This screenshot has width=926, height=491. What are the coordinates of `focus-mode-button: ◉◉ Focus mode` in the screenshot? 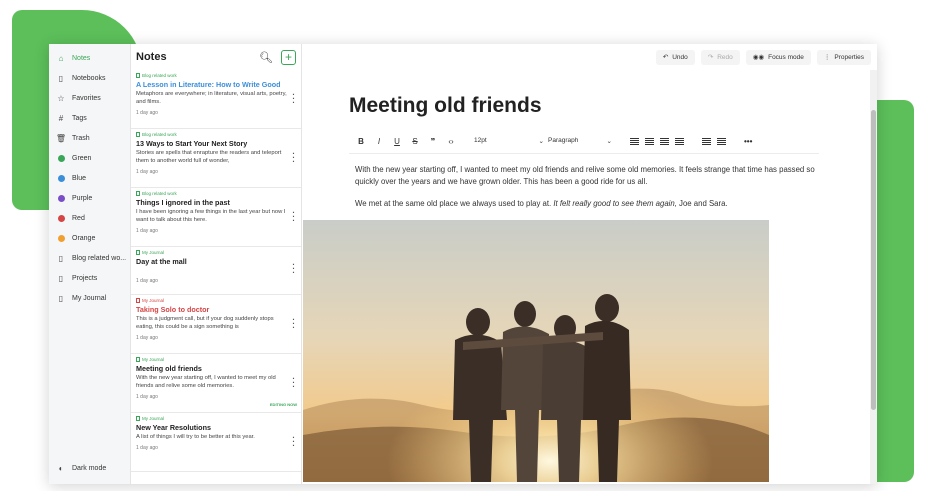 It's located at (778, 57).